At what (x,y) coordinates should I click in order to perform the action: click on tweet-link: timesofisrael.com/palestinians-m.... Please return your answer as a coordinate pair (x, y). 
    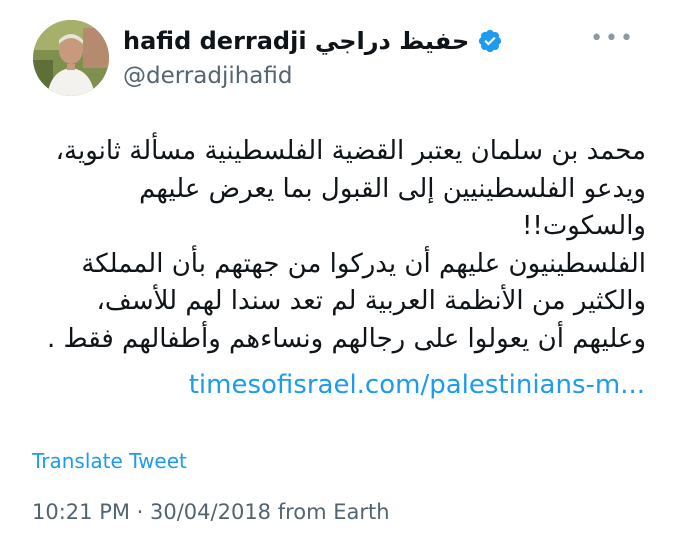
    Looking at the image, I should click on (417, 385).